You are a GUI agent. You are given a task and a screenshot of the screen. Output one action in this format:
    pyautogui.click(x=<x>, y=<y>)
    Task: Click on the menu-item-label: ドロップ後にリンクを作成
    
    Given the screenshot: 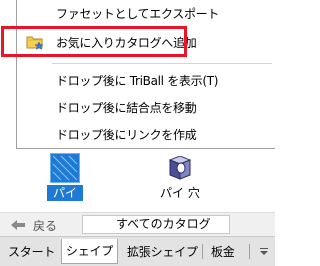 What is the action you would take?
    pyautogui.click(x=126, y=134)
    